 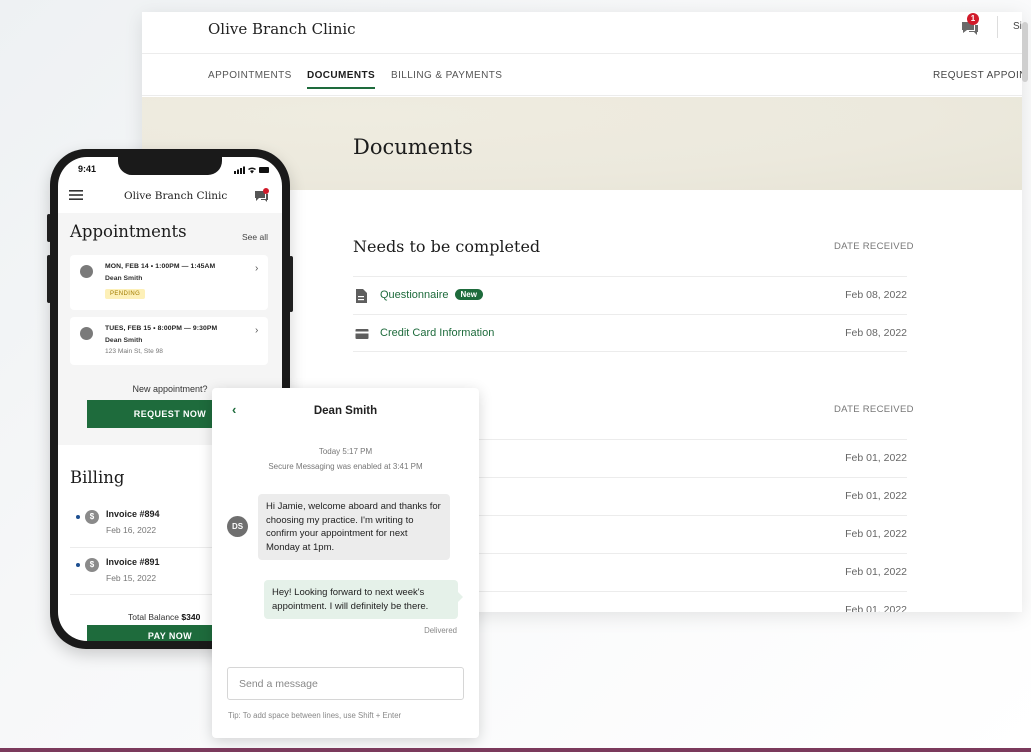 What do you see at coordinates (361, 296) in the screenshot?
I see `document-icon` at bounding box center [361, 296].